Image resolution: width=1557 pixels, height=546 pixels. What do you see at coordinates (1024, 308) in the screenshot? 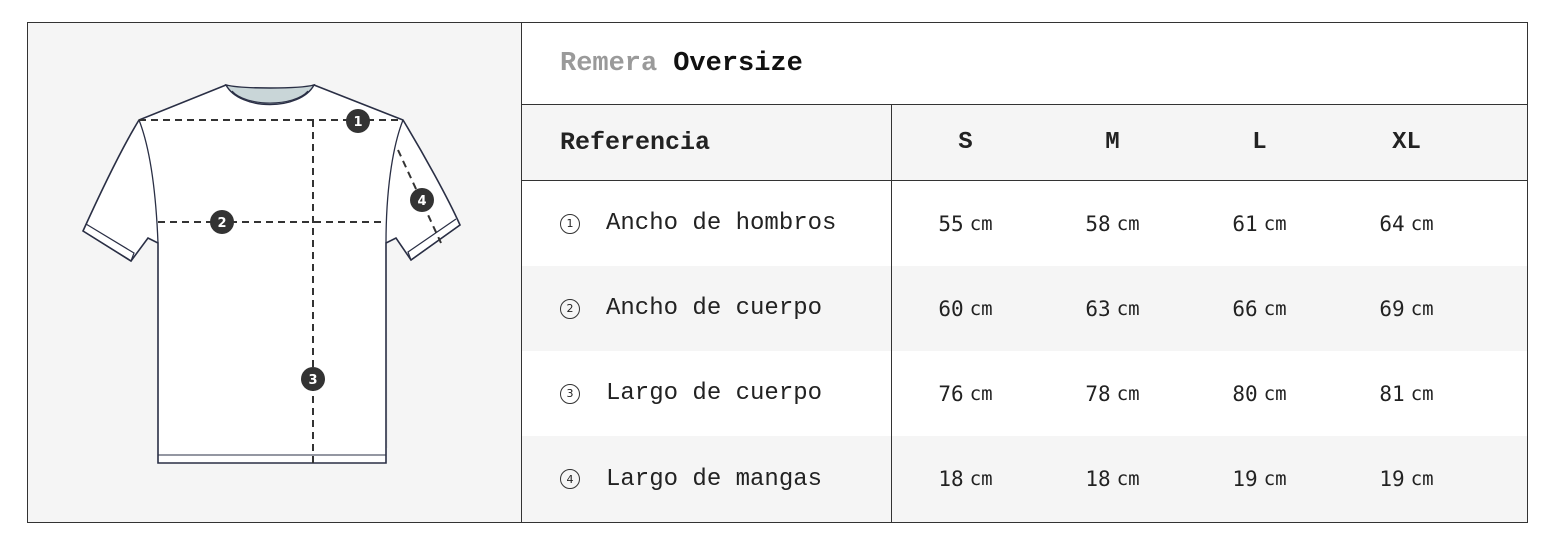
I see `table-row: 2 Ancho de cuerpo 60 cm 63 cm 66 cm 69 cm` at bounding box center [1024, 308].